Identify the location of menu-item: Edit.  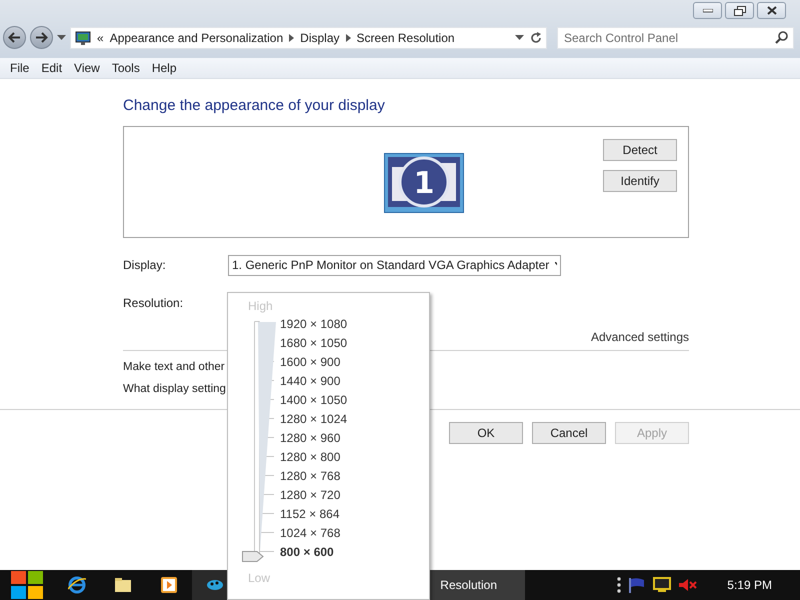
(51, 68).